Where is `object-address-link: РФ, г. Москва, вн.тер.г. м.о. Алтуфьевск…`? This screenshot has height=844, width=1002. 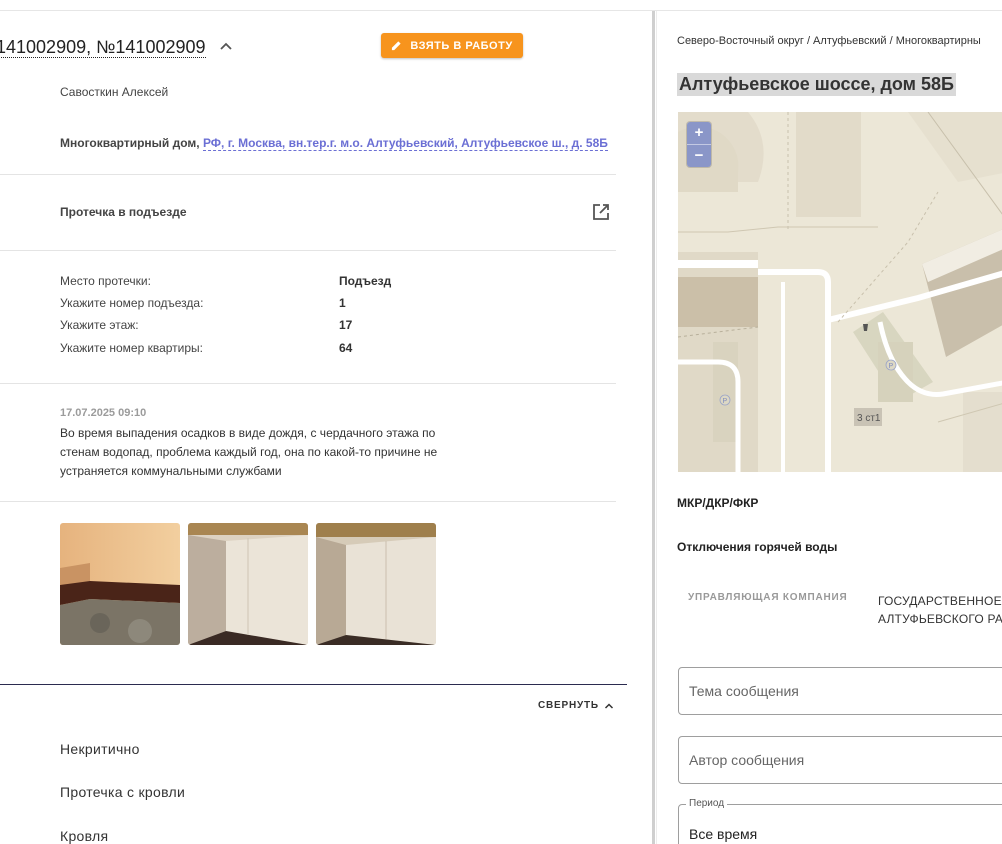 object-address-link: РФ, г. Москва, вн.тер.г. м.о. Алтуфьевск… is located at coordinates (405, 143).